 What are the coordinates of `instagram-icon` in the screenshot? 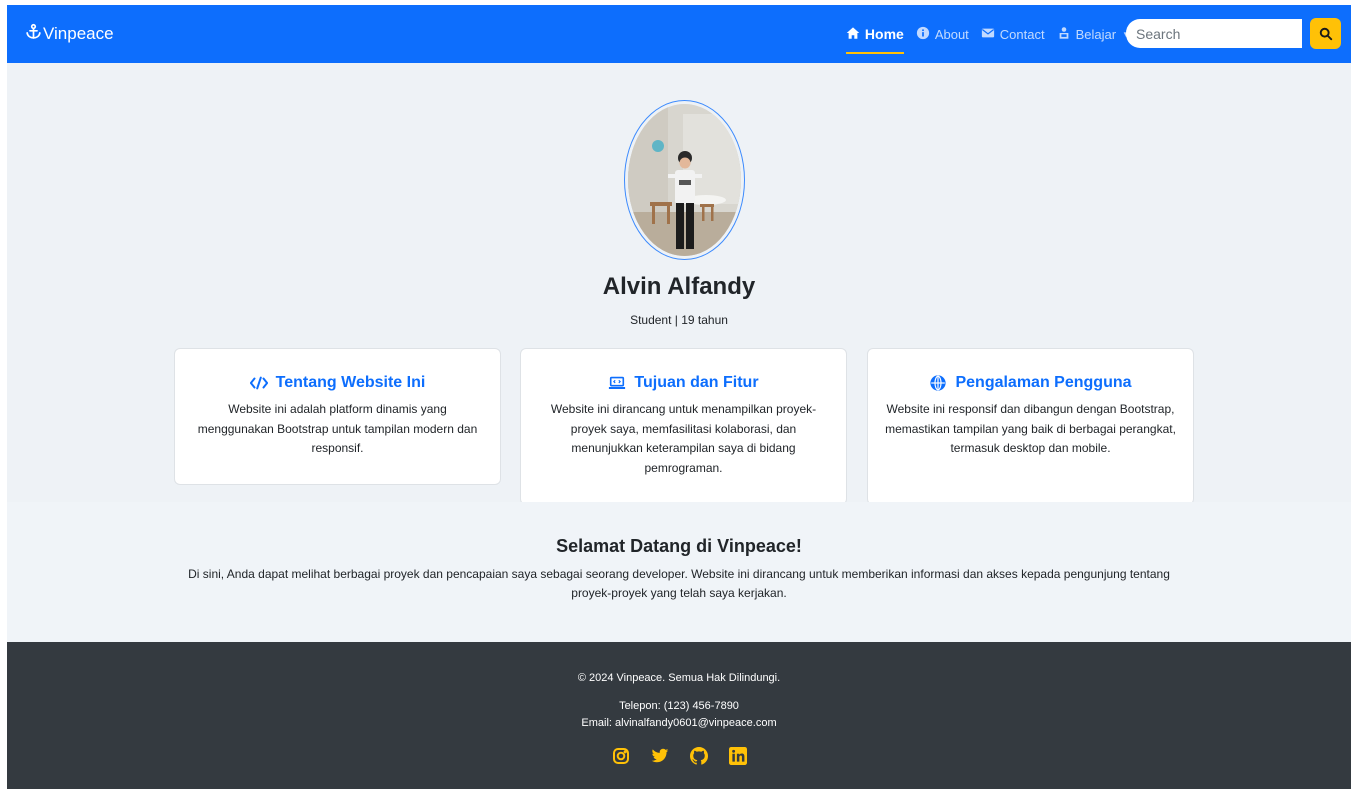 It's located at (621, 756).